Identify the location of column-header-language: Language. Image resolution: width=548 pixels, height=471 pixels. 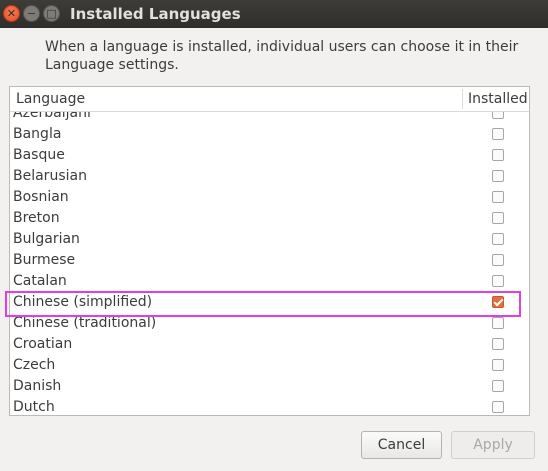
(50, 99).